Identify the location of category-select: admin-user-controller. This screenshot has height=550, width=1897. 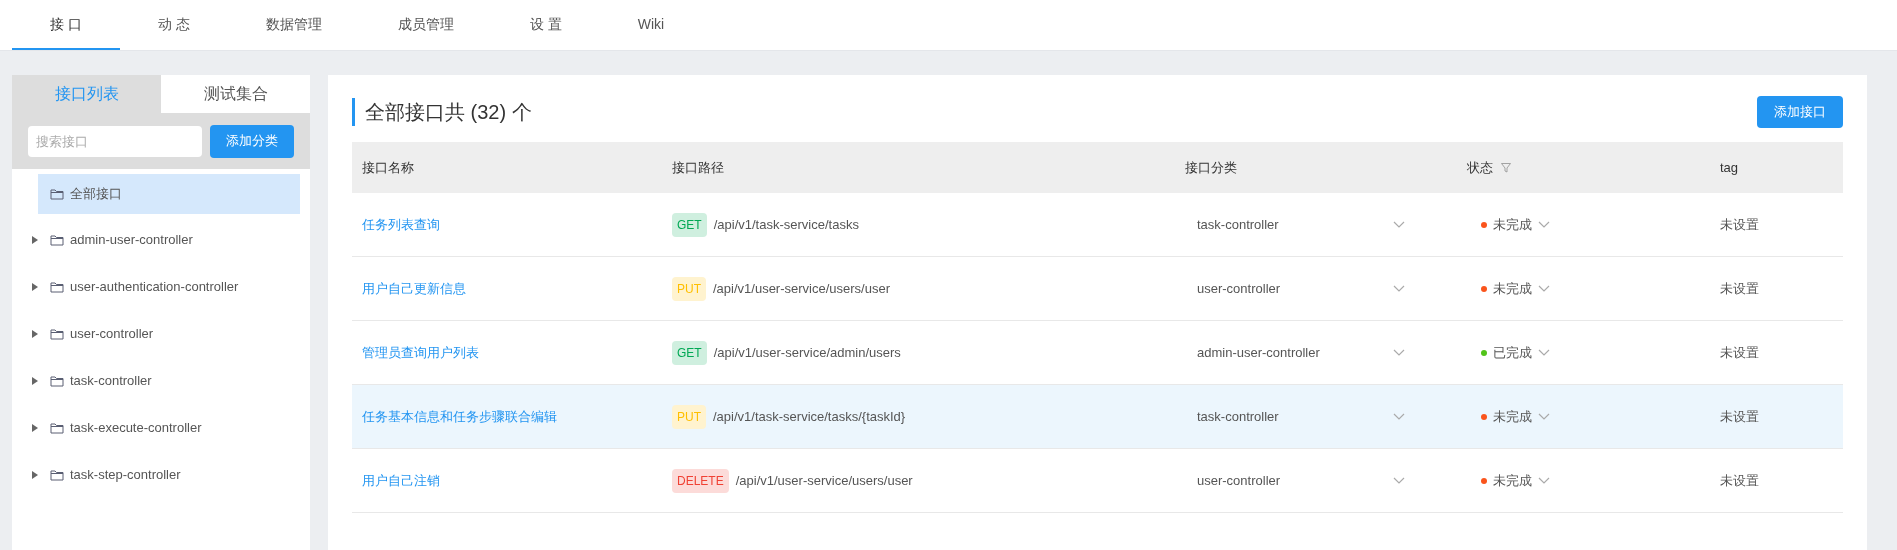
(1295, 352).